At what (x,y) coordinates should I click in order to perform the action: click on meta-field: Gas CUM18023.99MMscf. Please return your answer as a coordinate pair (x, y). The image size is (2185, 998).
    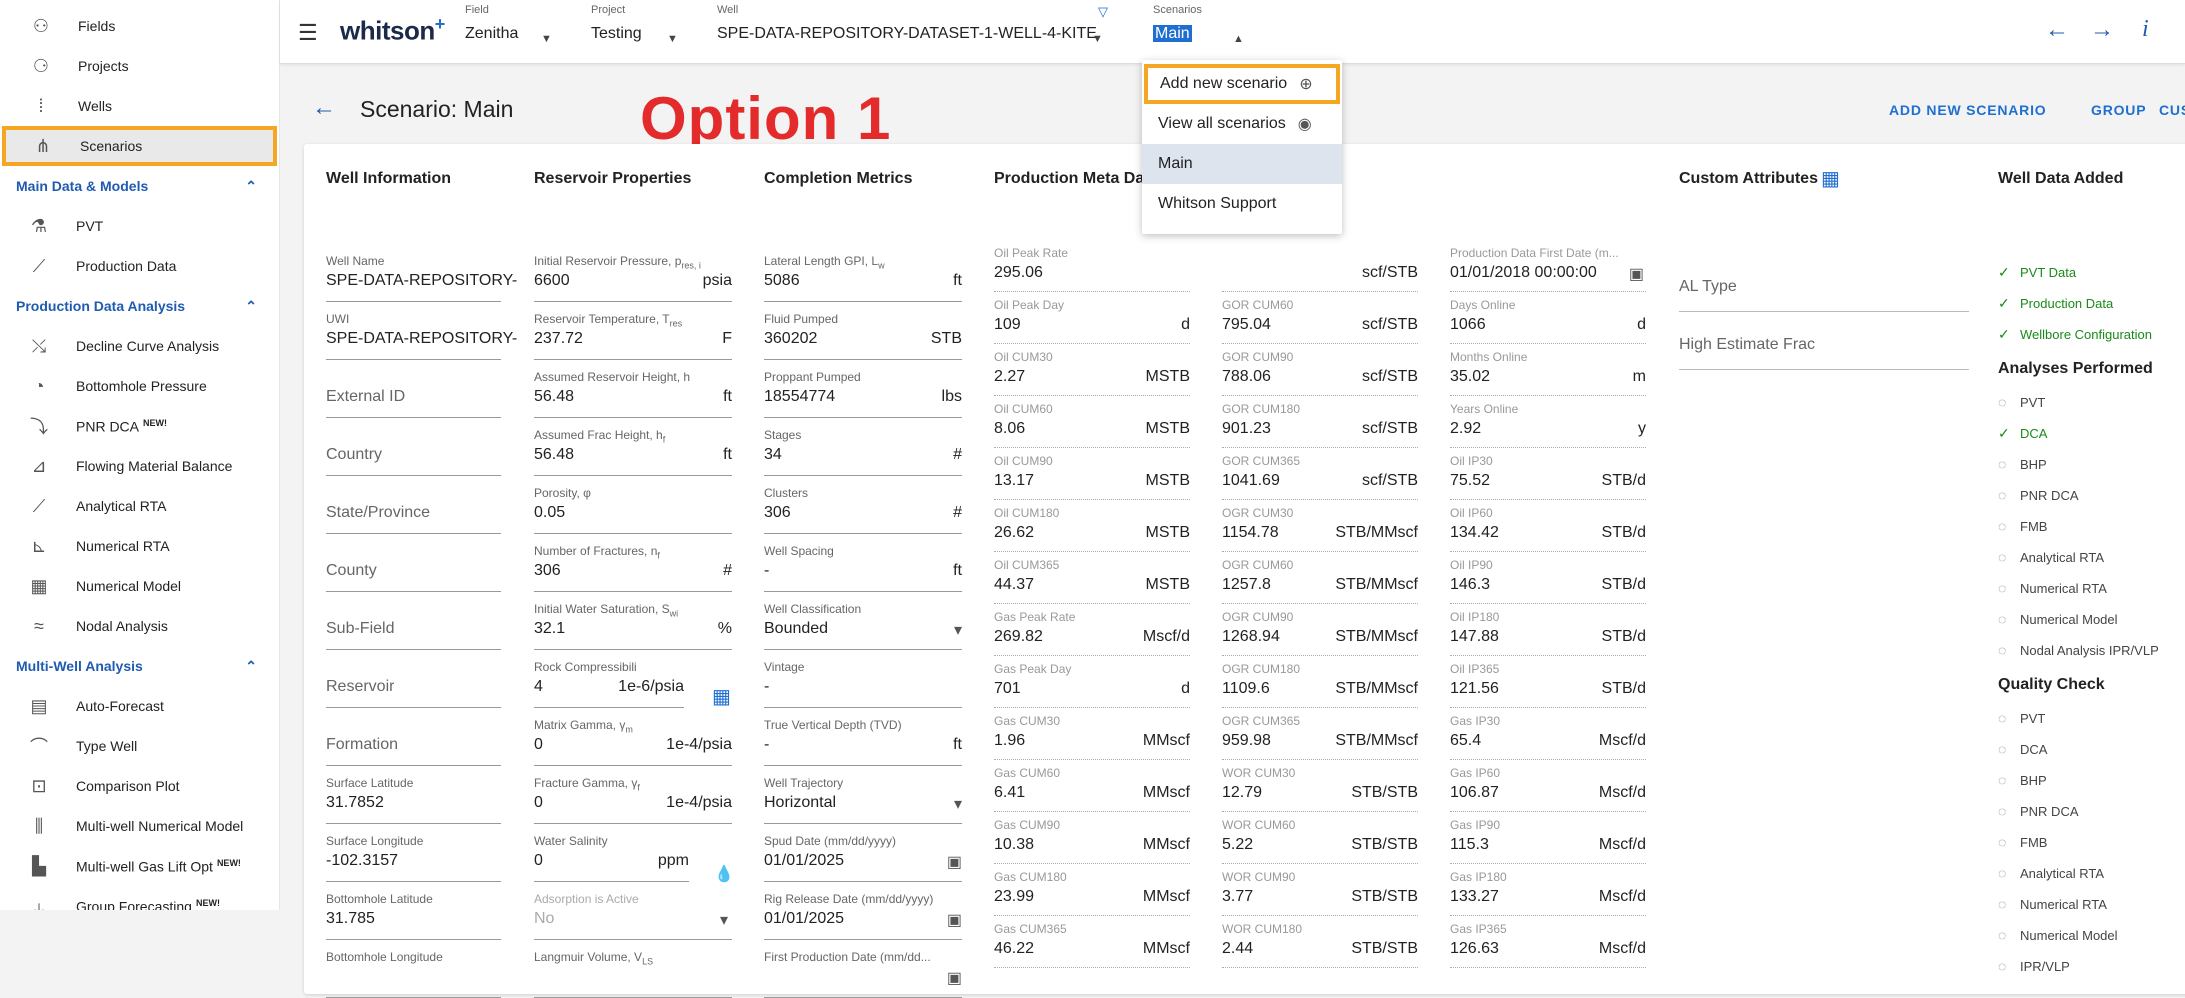
    Looking at the image, I should click on (1092, 891).